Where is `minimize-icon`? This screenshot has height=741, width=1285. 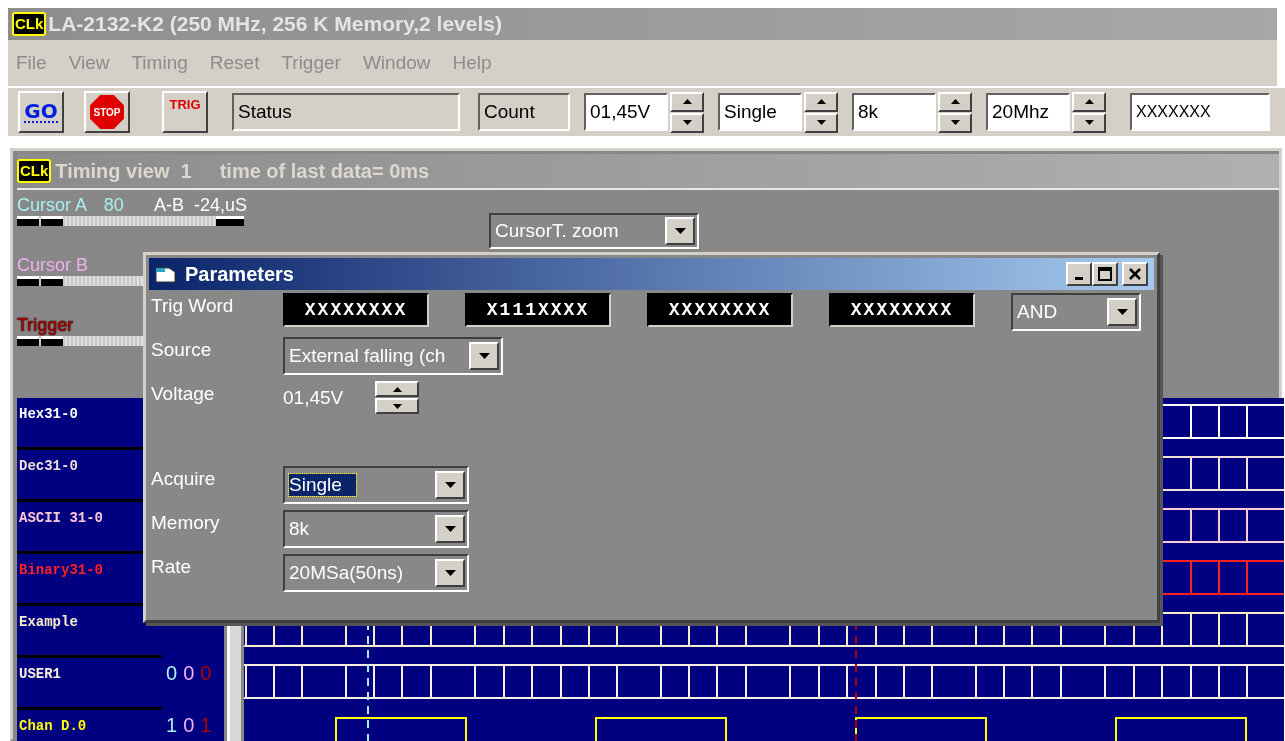
minimize-icon is located at coordinates (1079, 278).